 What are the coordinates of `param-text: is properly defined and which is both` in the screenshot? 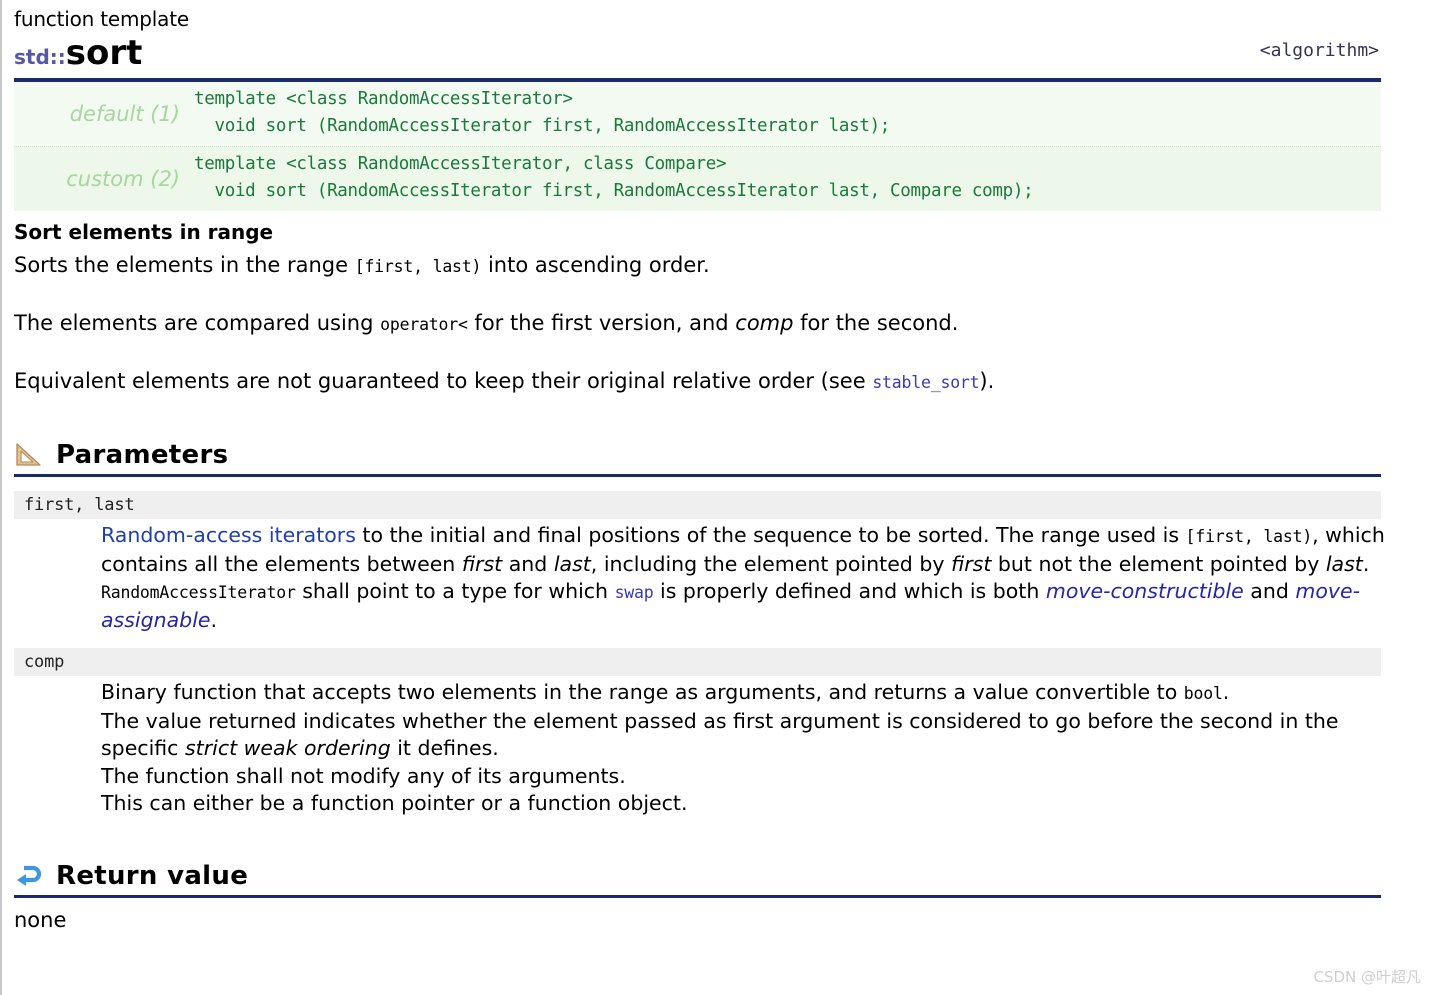 It's located at (849, 591).